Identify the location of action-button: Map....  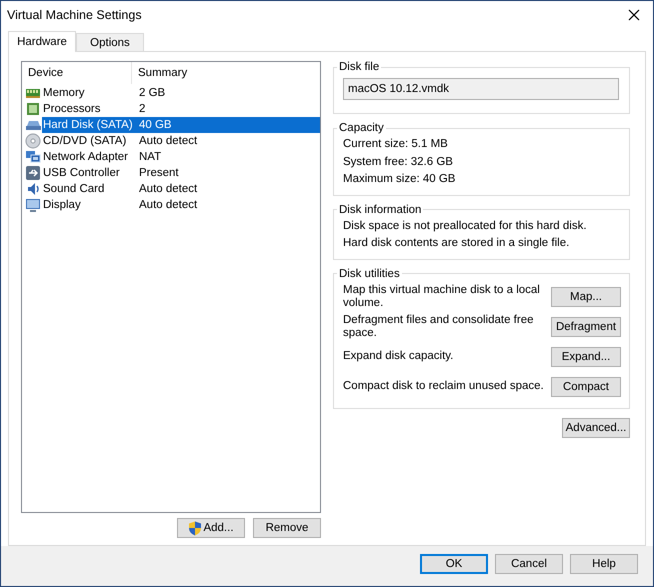
(586, 296).